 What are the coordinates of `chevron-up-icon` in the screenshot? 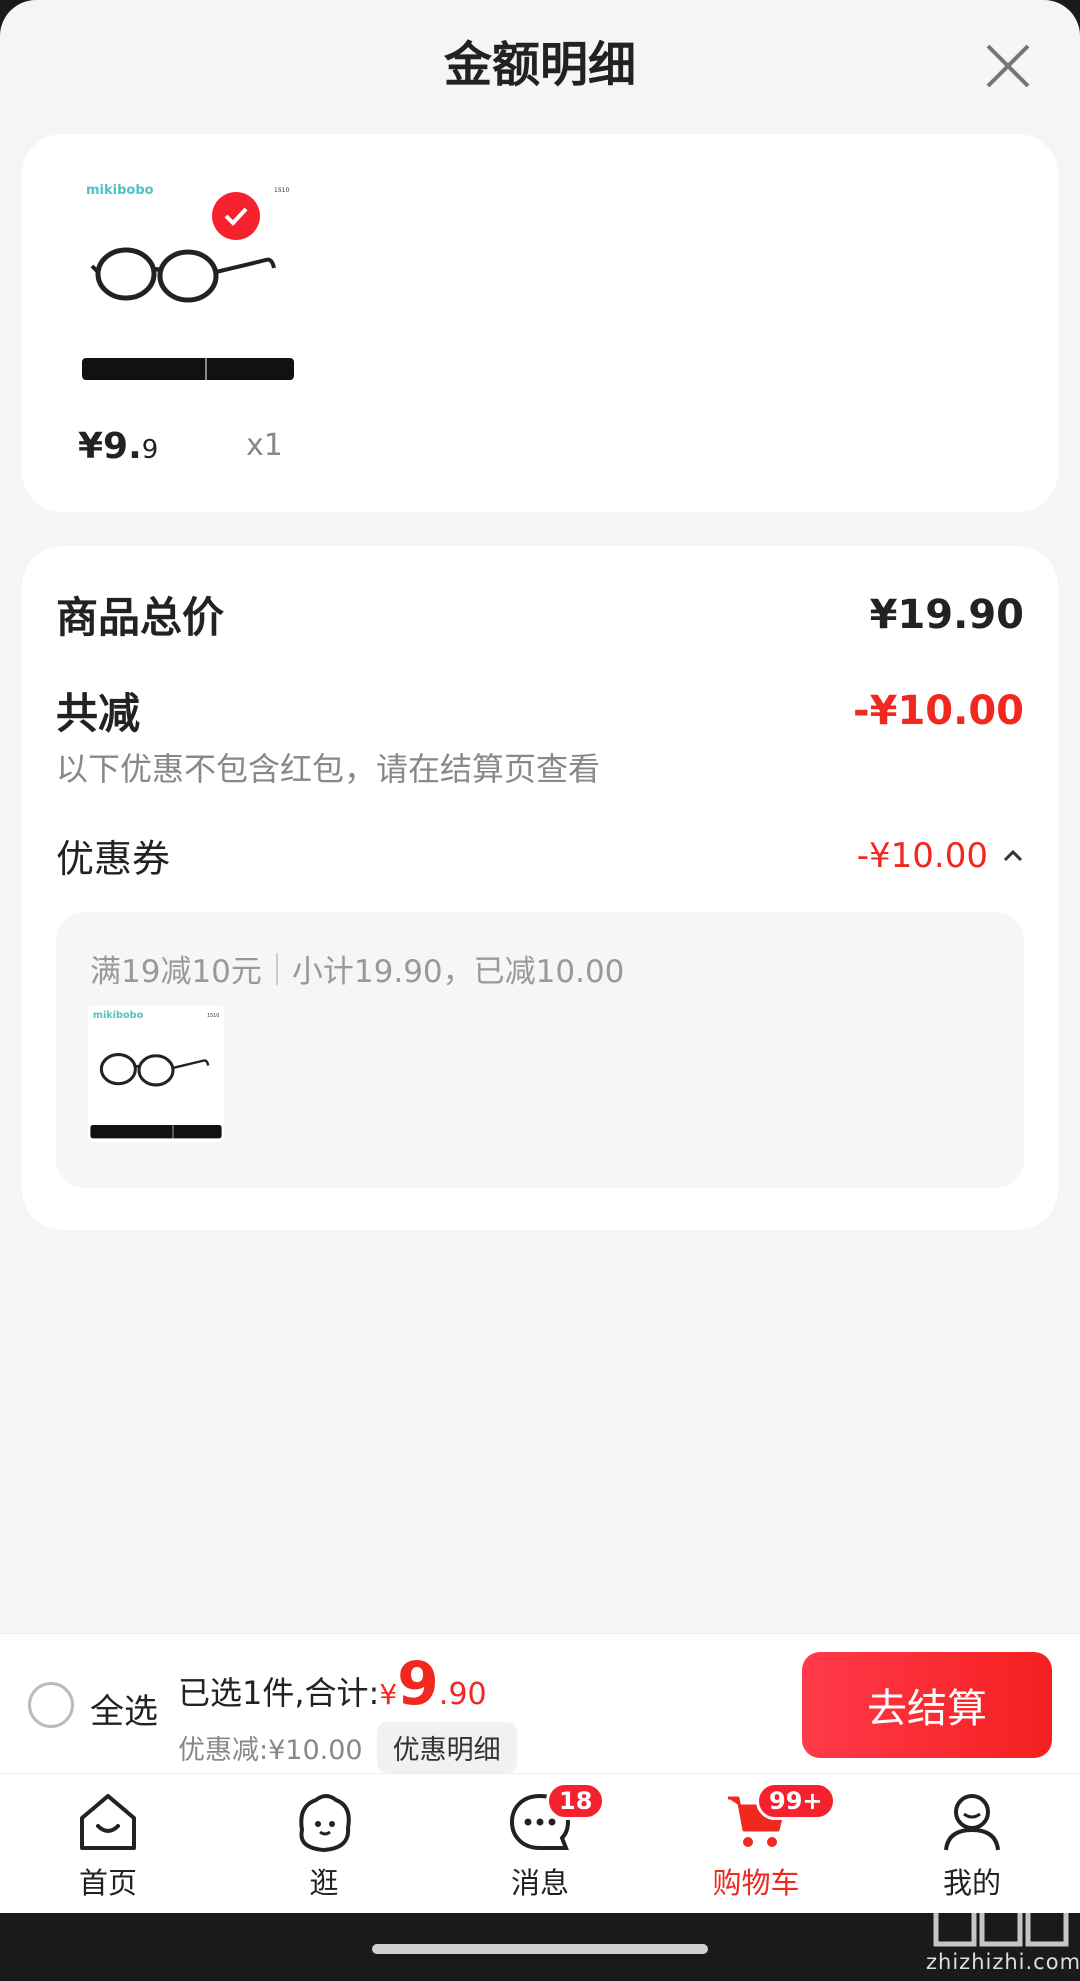 It's located at (1013, 855).